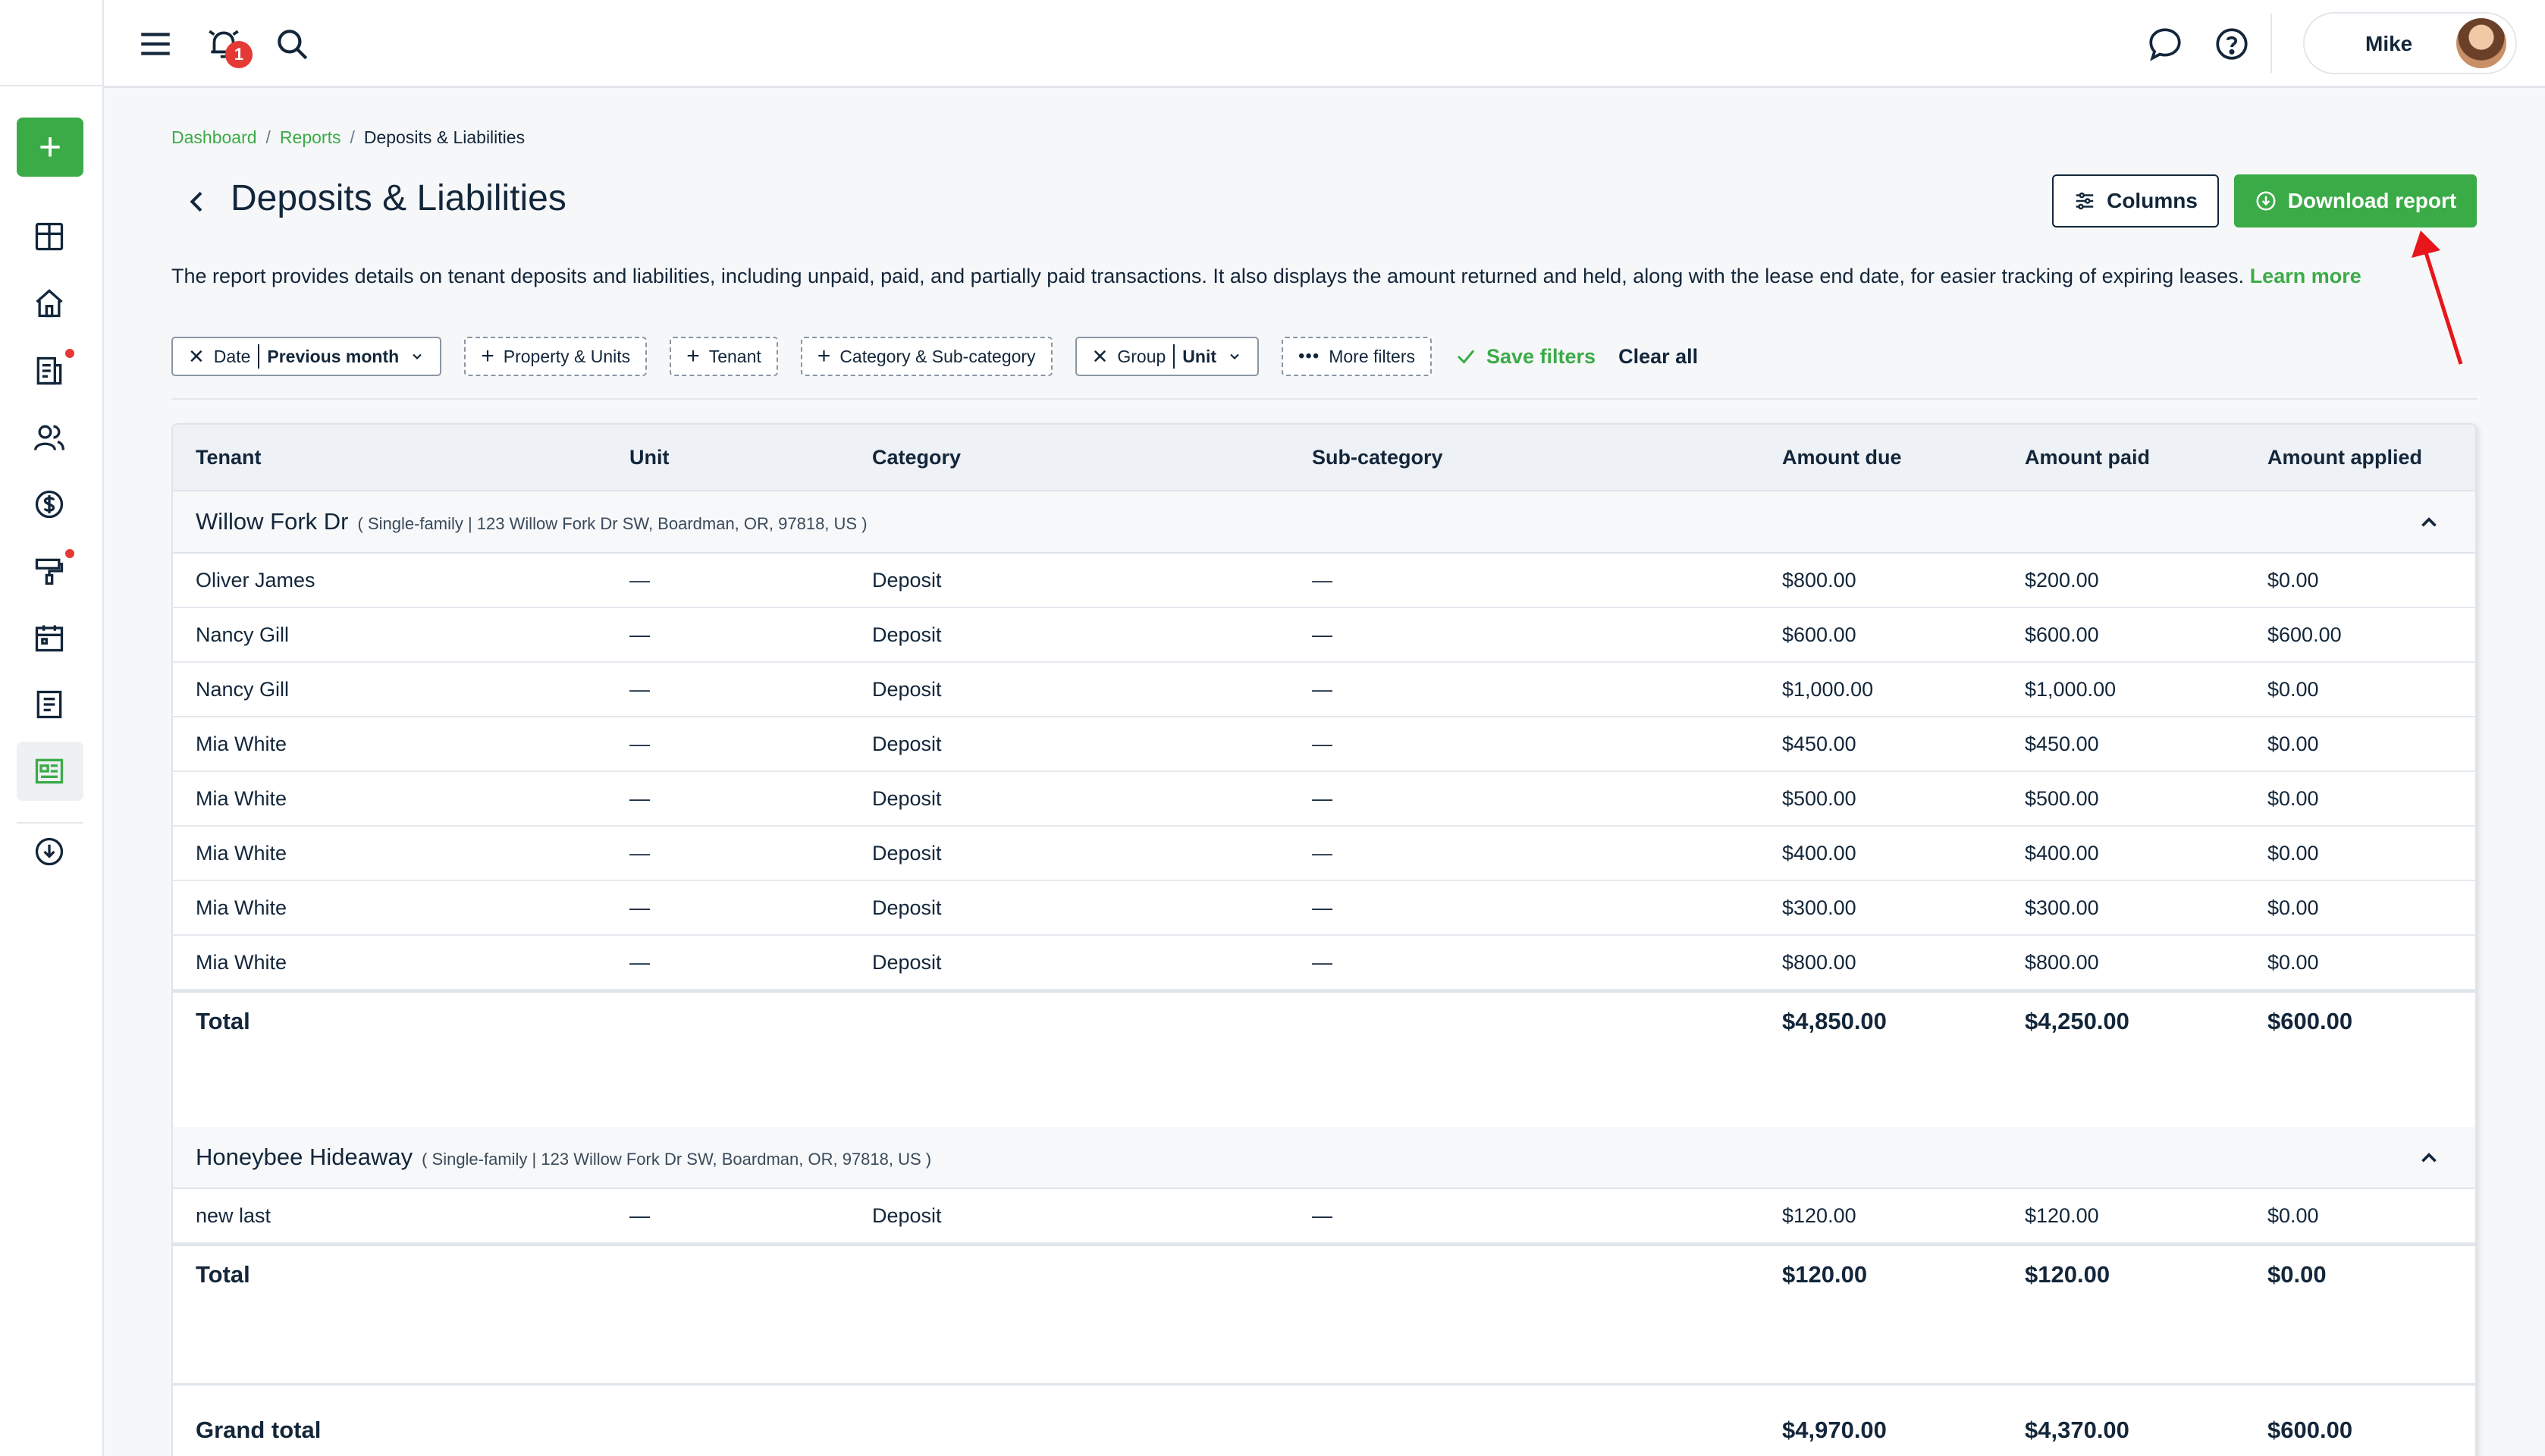  I want to click on grand-total-row: Grand total $4,970.00 $4,370.00 $600.00, so click(1324, 1428).